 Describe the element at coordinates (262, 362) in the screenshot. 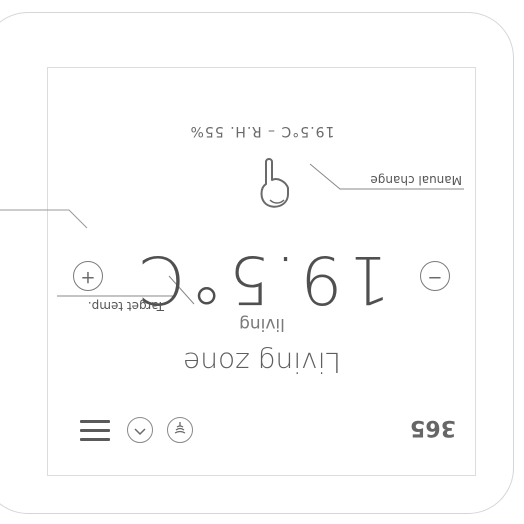

I see `zone-name: Living zone` at that location.